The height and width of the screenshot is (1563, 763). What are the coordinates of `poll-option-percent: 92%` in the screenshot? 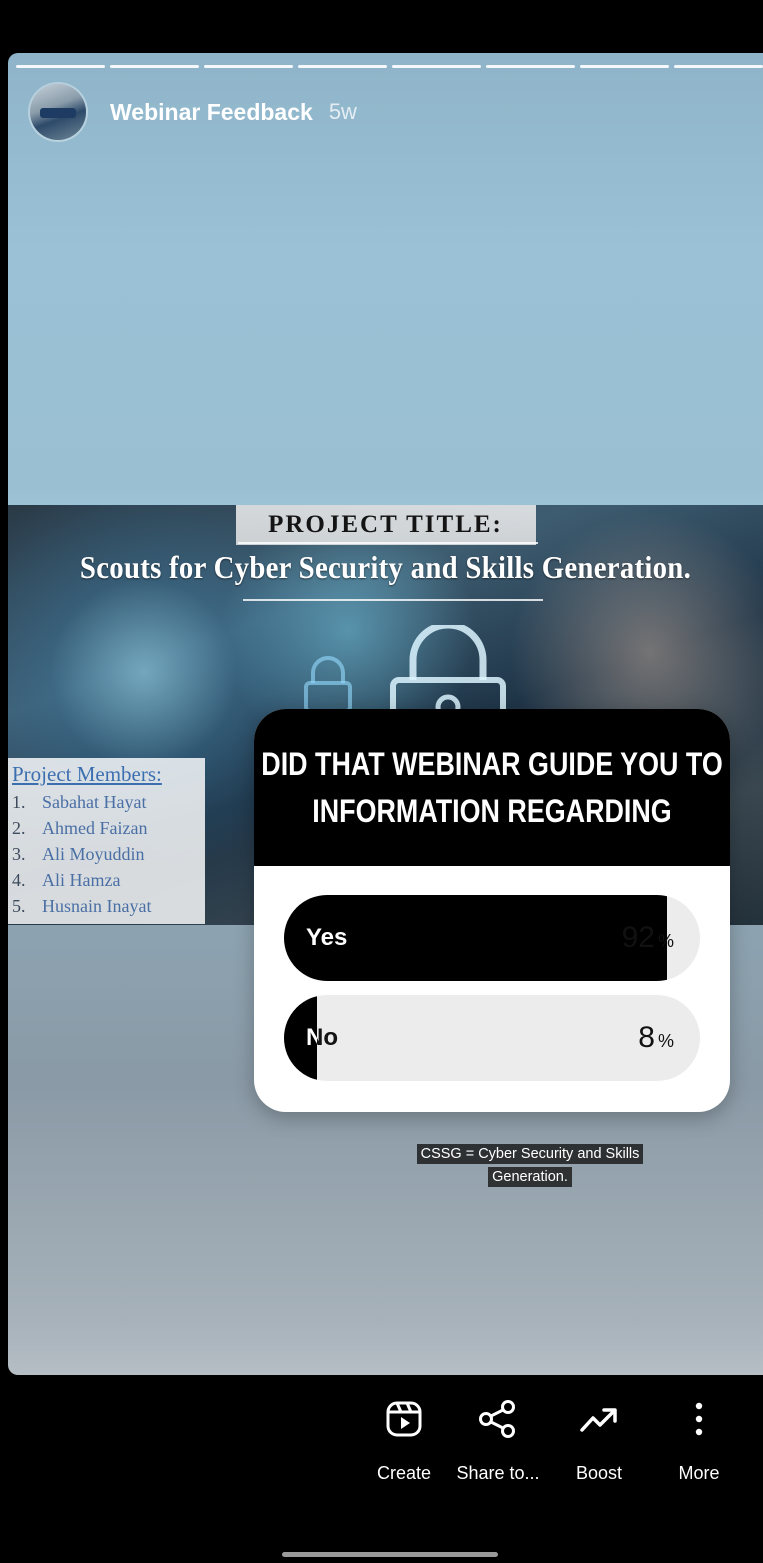 It's located at (647, 937).